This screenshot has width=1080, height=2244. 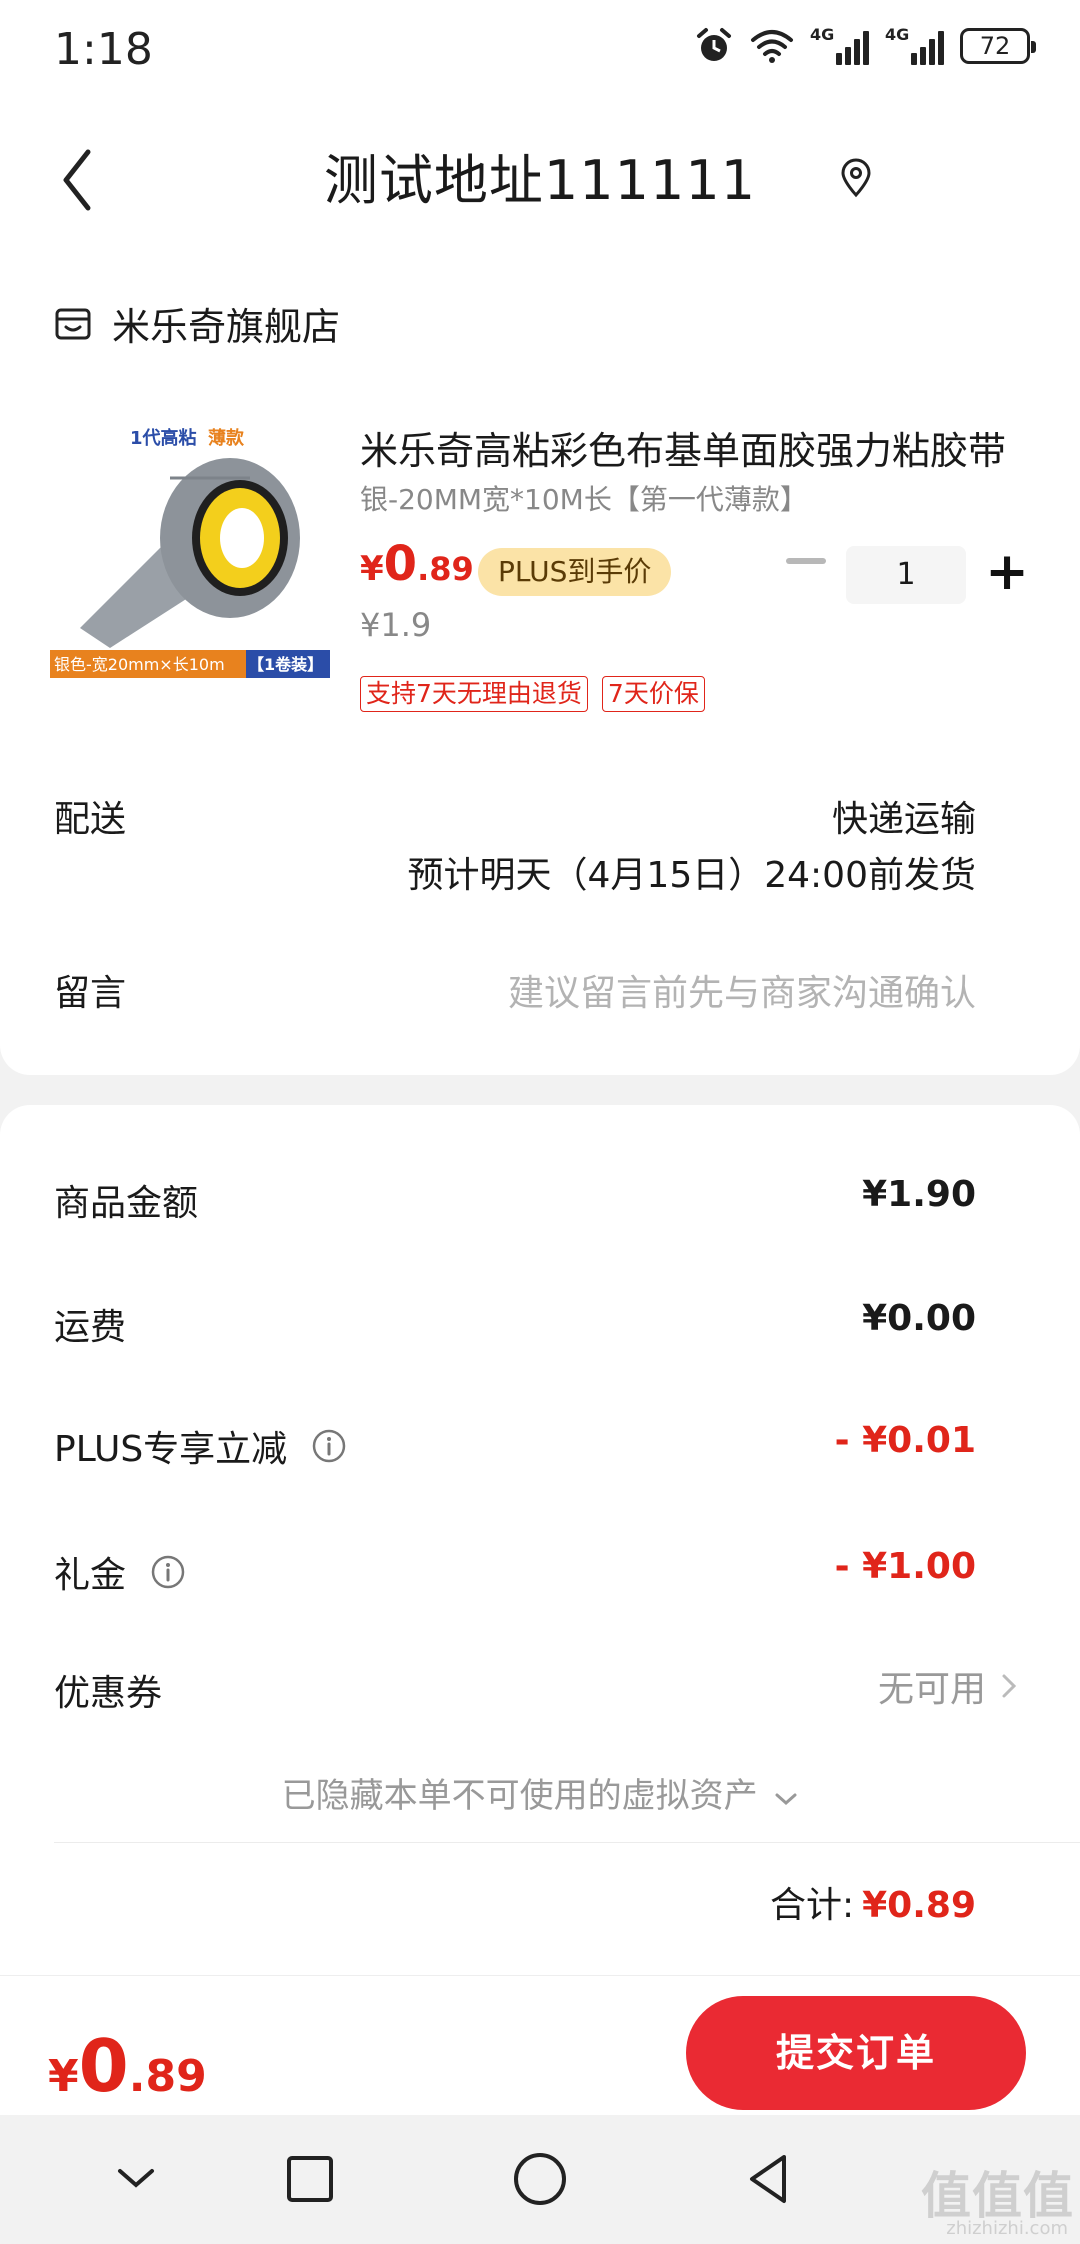 I want to click on location-pin-icon, so click(x=856, y=178).